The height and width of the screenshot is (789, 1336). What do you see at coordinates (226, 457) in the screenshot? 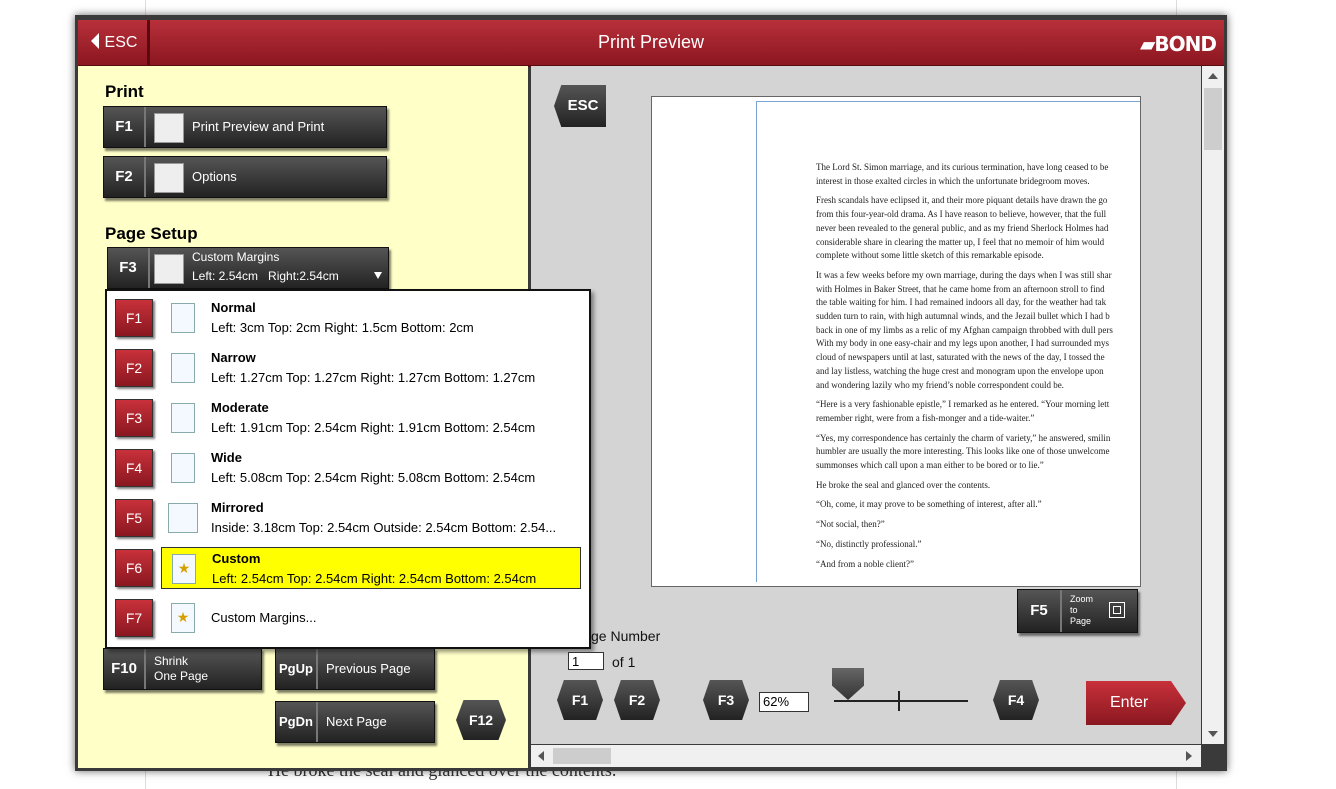
I see `option-name: Wide` at bounding box center [226, 457].